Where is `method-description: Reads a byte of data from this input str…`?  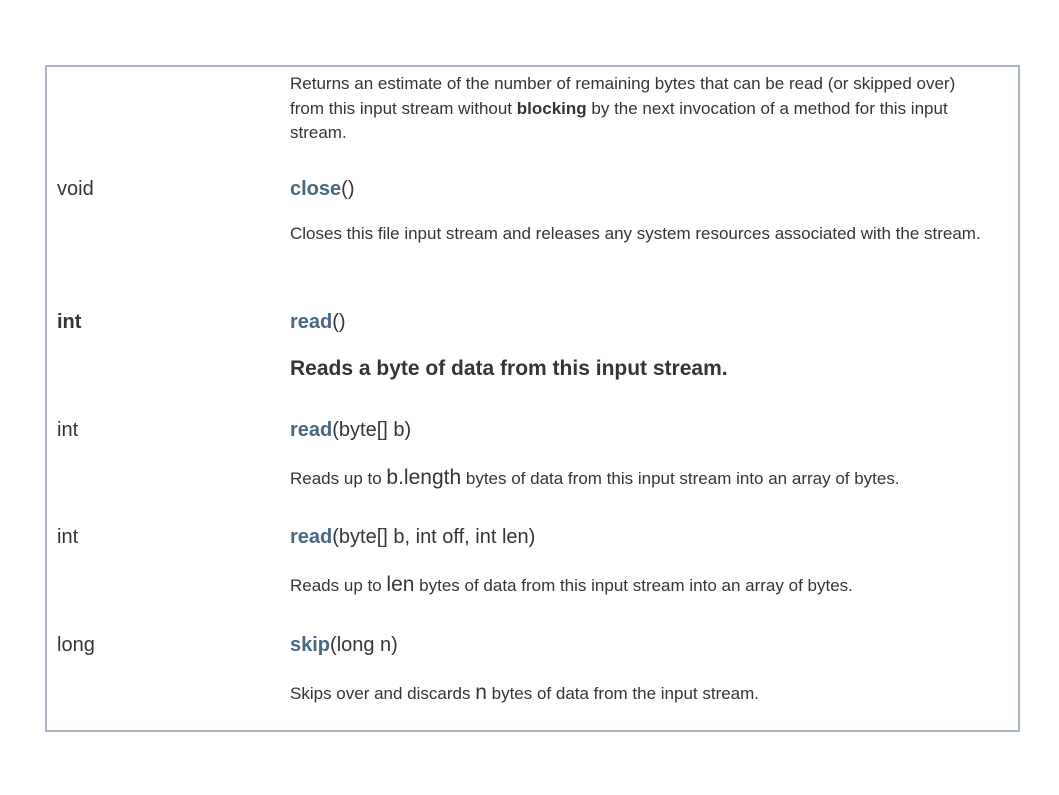 method-description: Reads a byte of data from this input str… is located at coordinates (509, 368).